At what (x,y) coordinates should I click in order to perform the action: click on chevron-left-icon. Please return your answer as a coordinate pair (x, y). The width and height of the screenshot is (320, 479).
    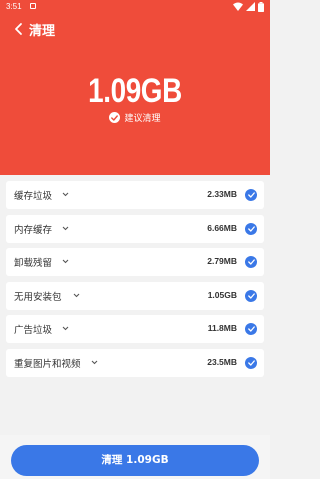
    Looking at the image, I should click on (18, 29).